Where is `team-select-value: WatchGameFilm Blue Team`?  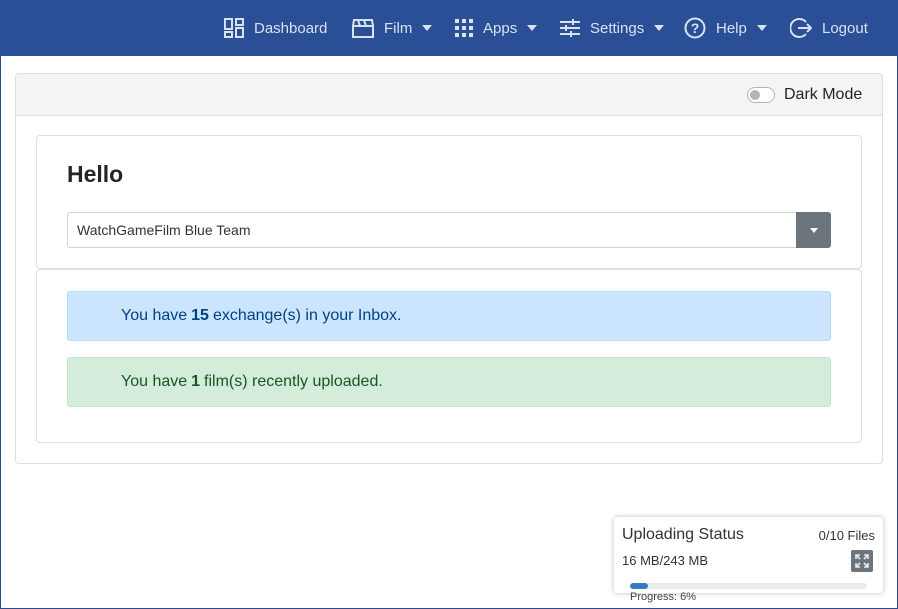 team-select-value: WatchGameFilm Blue Team is located at coordinates (164, 230).